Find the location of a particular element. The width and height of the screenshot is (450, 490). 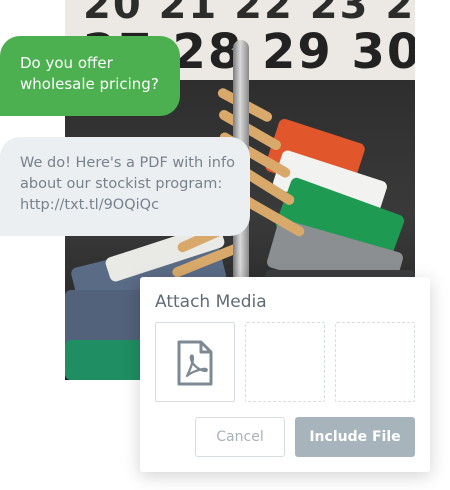

cancel-button: Cancel is located at coordinates (240, 437).